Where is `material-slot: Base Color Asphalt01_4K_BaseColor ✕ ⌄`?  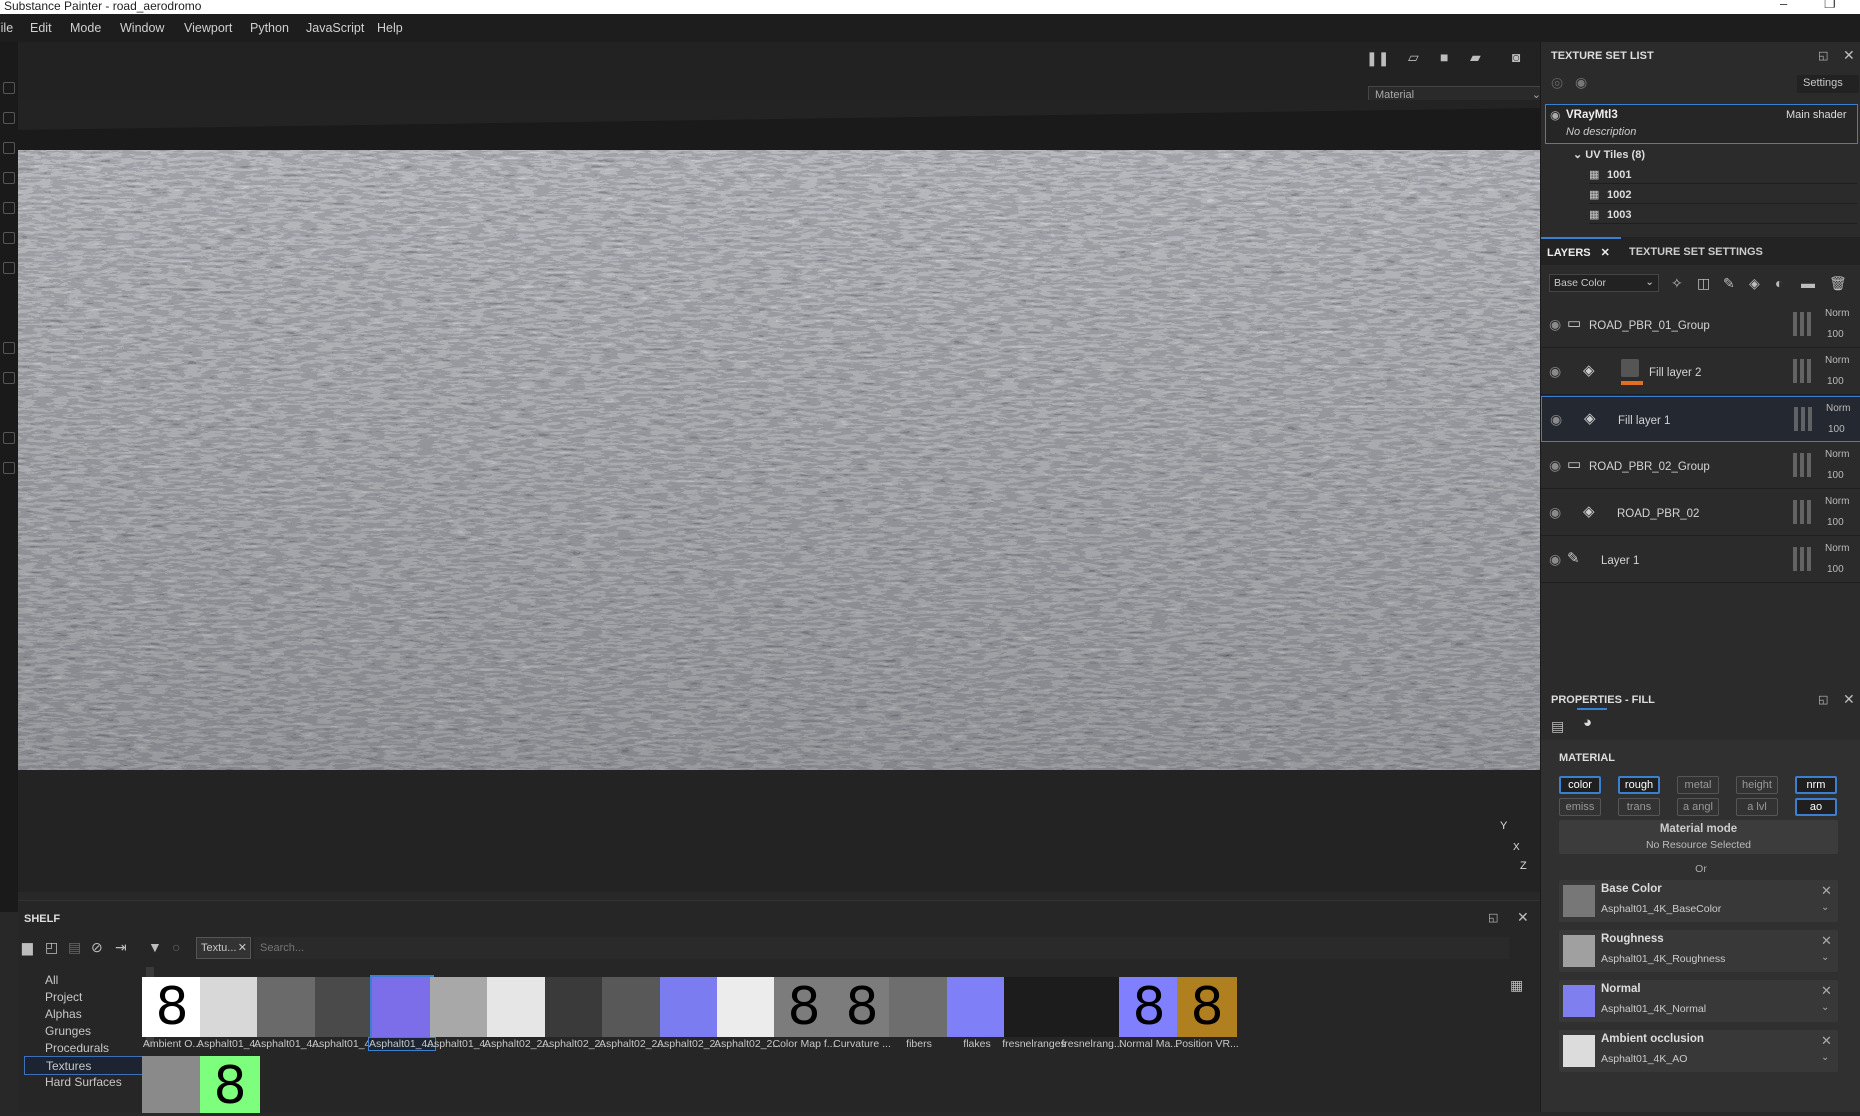
material-slot: Base Color Asphalt01_4K_BaseColor ✕ ⌄ is located at coordinates (1698, 901).